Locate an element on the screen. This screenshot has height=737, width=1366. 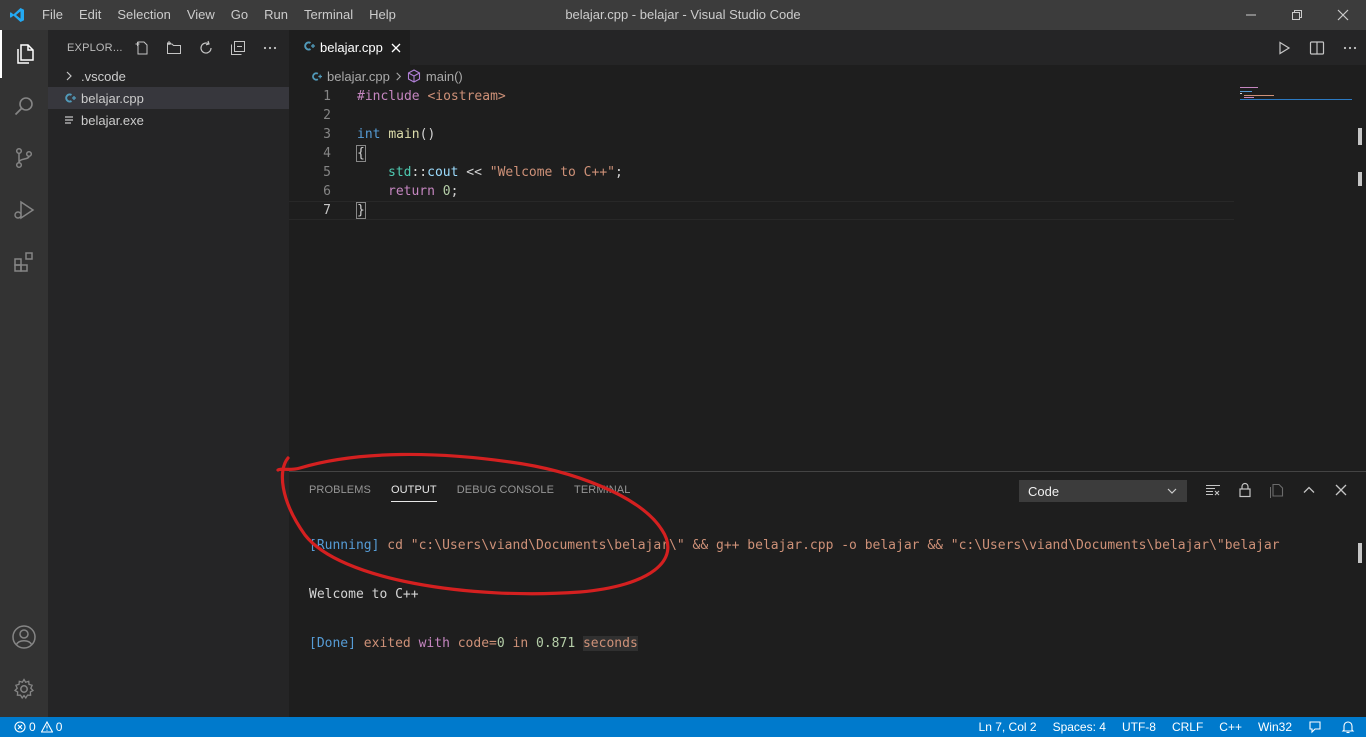
open-file-icon is located at coordinates (1277, 490).